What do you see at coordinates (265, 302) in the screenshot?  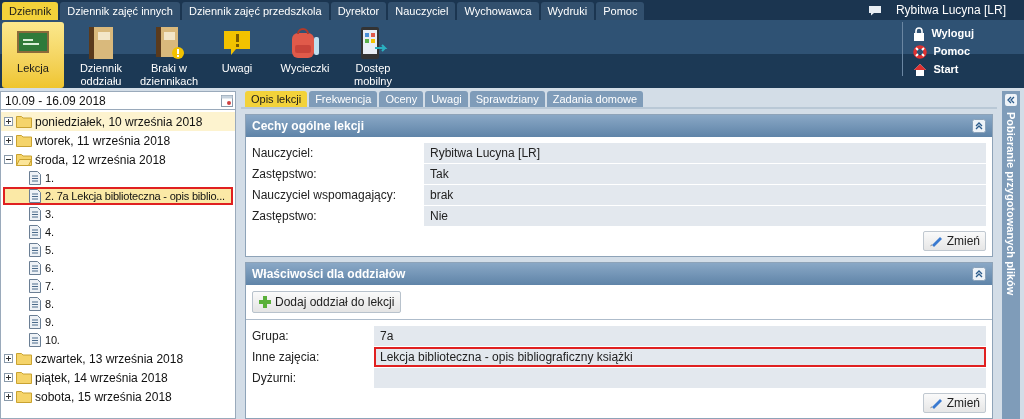 I see `plus-icon` at bounding box center [265, 302].